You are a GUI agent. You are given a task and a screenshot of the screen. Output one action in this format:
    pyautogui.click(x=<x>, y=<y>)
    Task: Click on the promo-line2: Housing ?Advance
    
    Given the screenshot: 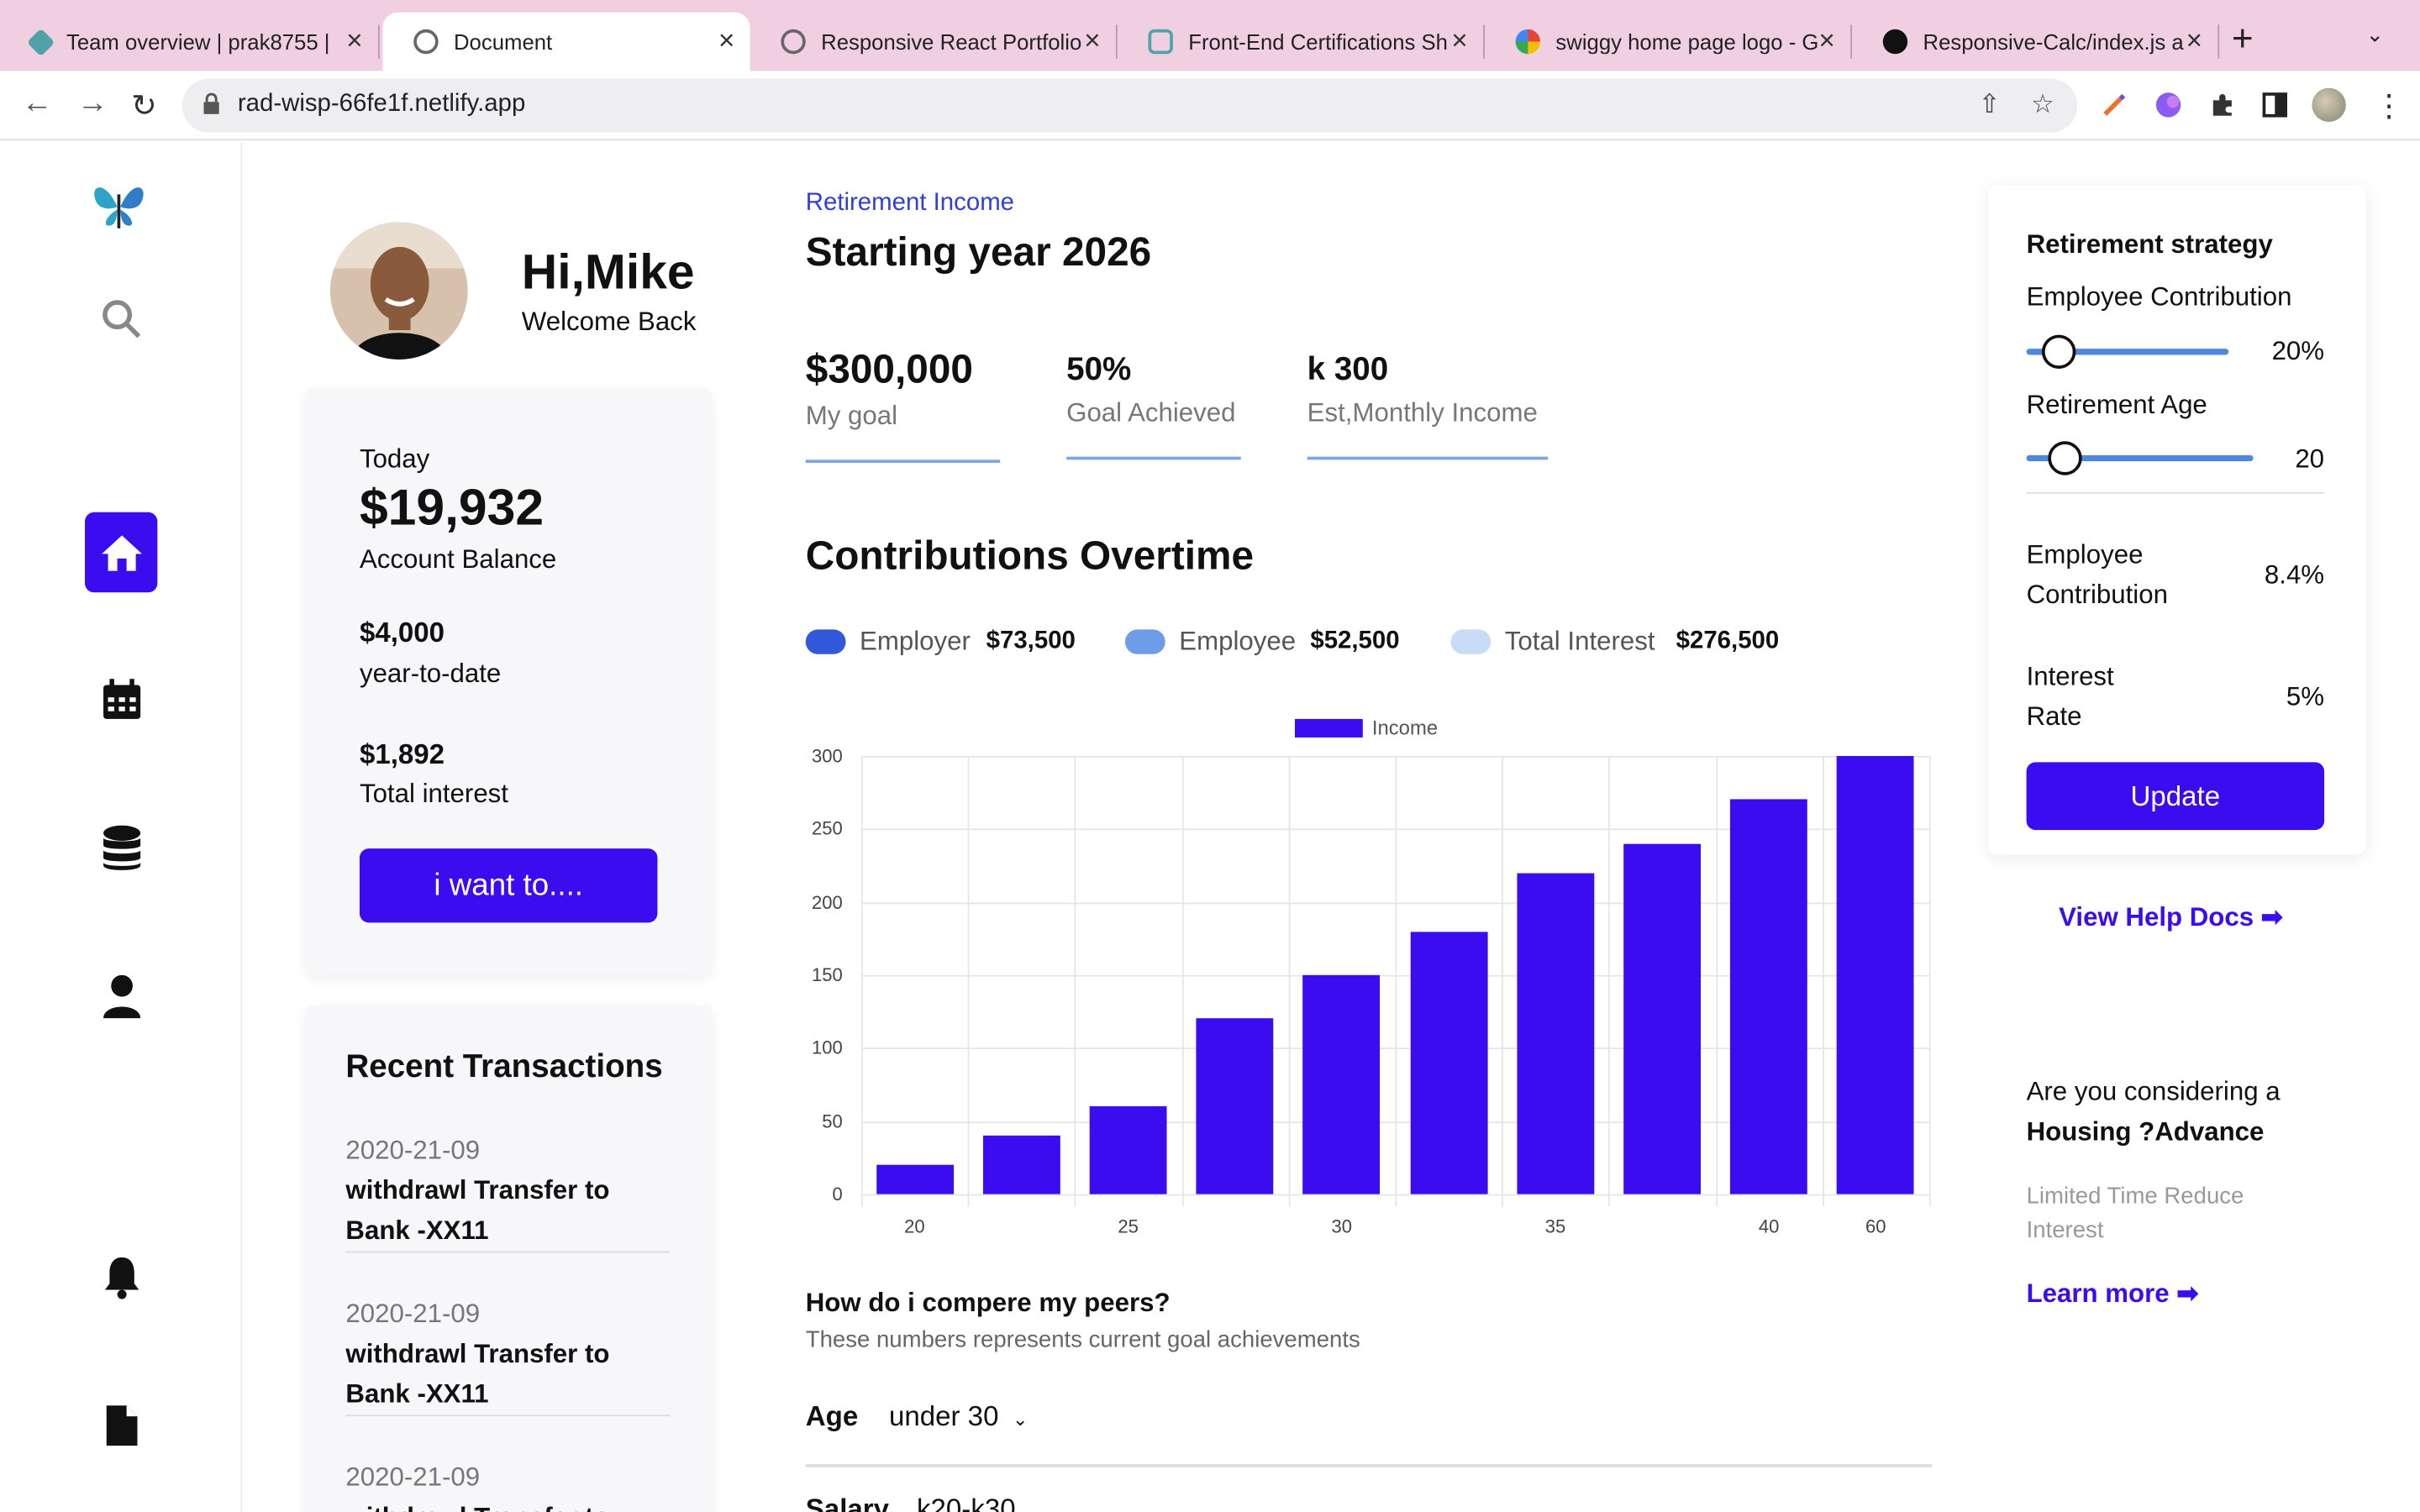 What is the action you would take?
    pyautogui.click(x=2146, y=1131)
    